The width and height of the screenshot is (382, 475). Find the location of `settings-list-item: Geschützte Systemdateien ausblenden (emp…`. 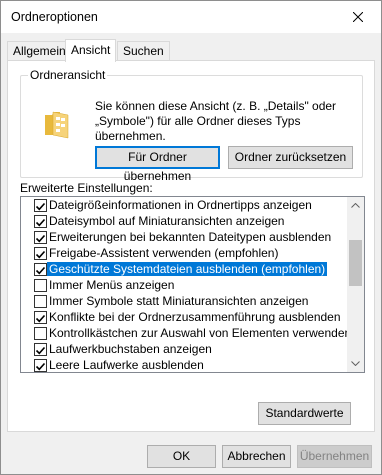

settings-list-item: Geschützte Systemdateien ausblenden (emp… is located at coordinates (184, 269).